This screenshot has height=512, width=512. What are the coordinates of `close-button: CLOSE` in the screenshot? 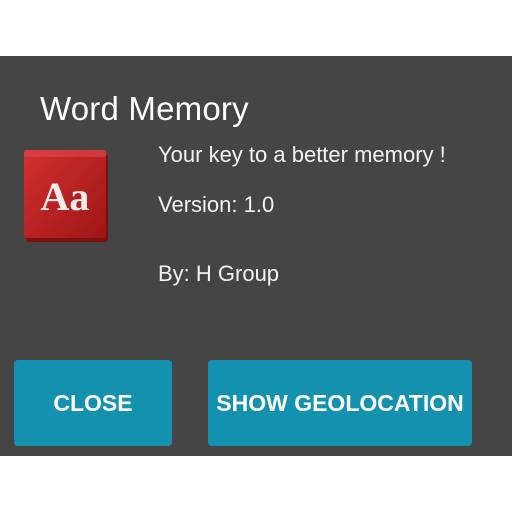 It's located at (93, 403).